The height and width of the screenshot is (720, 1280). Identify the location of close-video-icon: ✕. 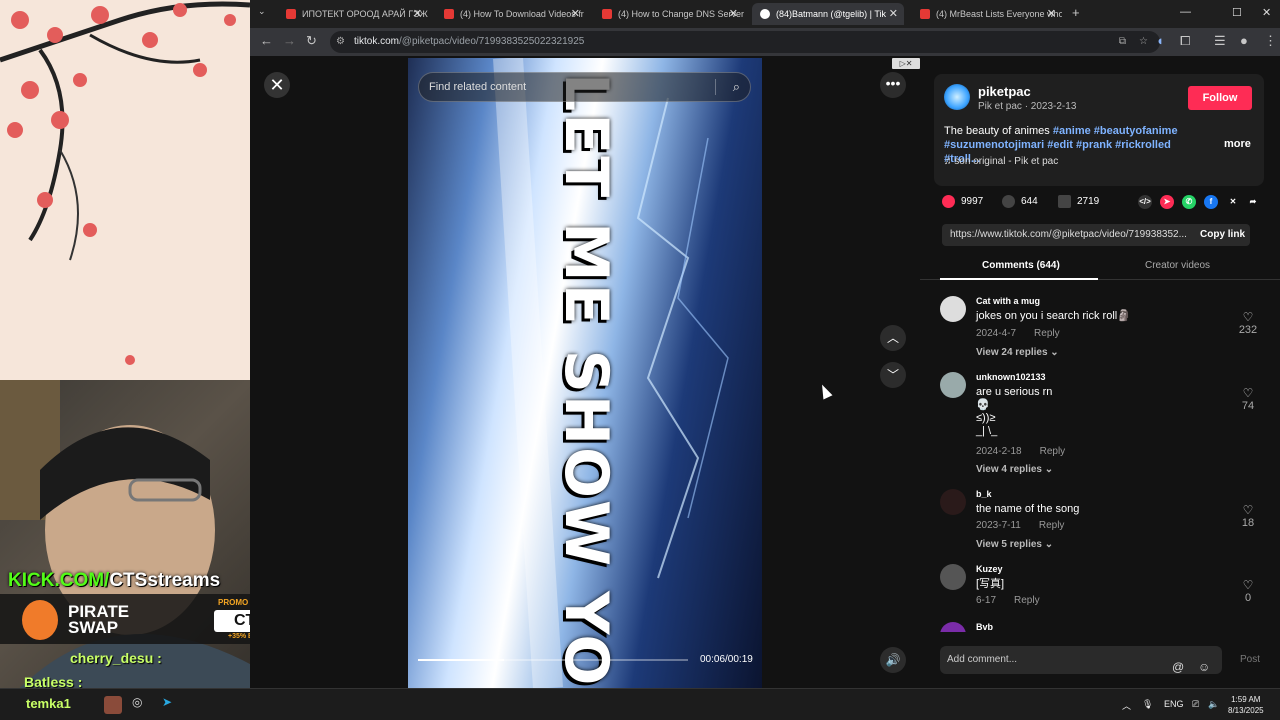
(277, 85).